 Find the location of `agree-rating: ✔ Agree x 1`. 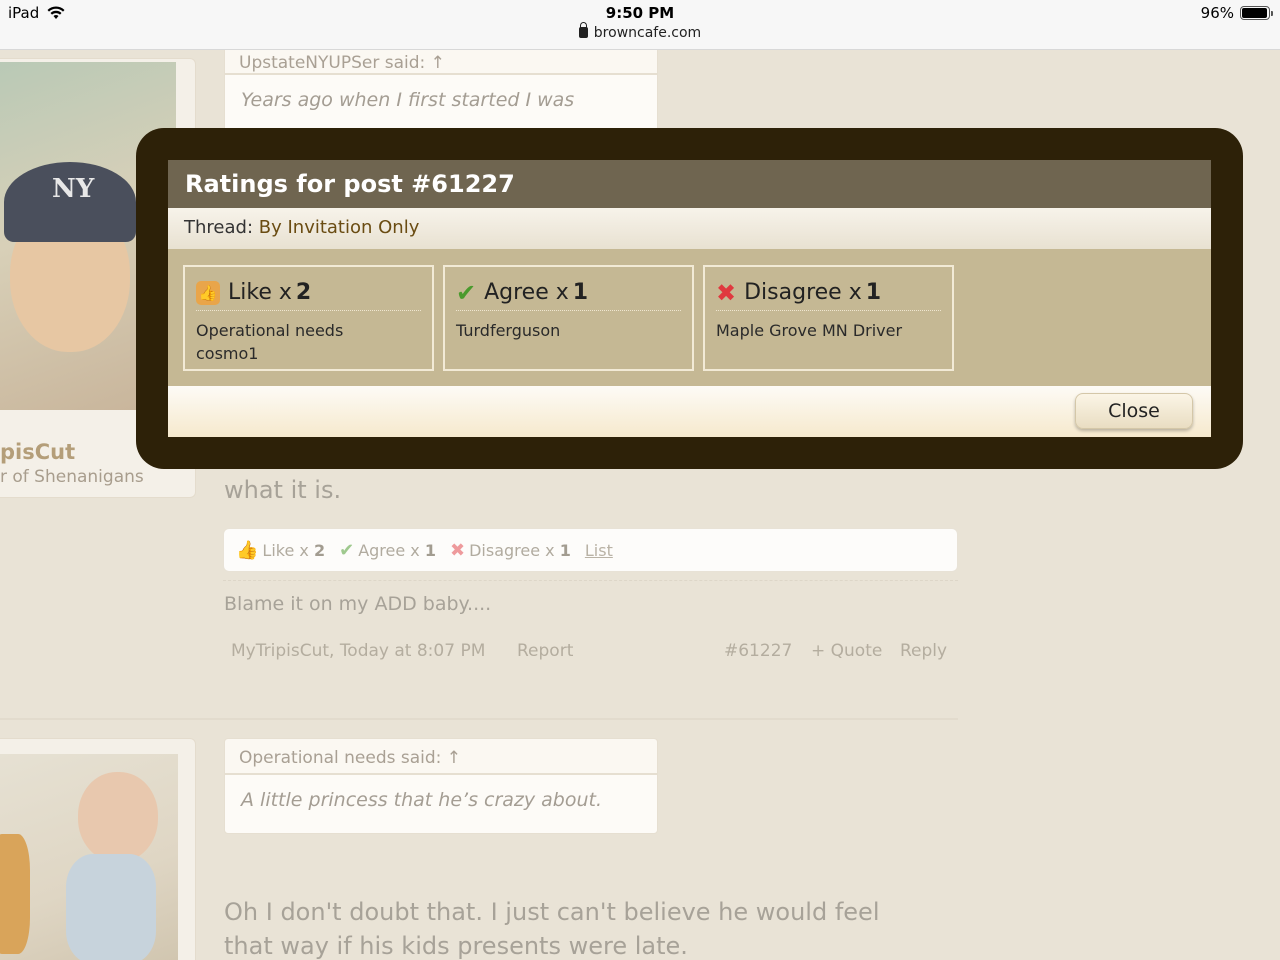

agree-rating: ✔ Agree x 1 is located at coordinates (388, 550).